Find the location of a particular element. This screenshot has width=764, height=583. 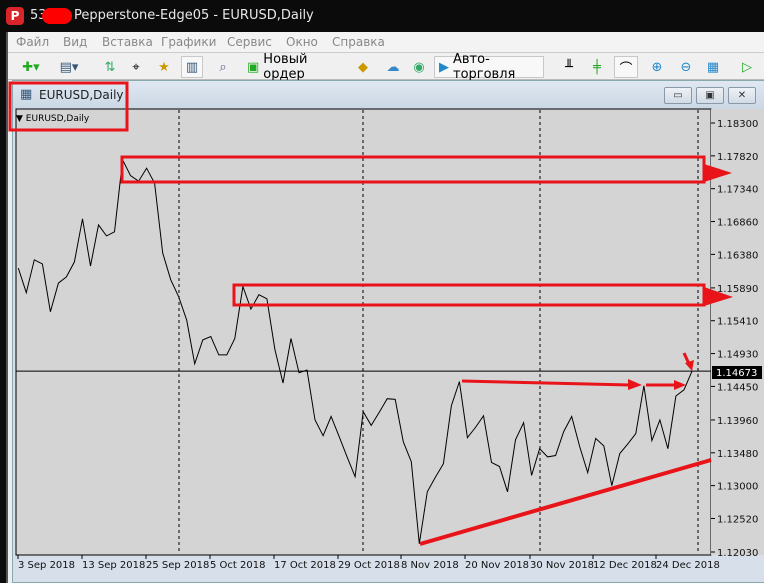

y-tick-label: 1.16860 is located at coordinates (737, 223).